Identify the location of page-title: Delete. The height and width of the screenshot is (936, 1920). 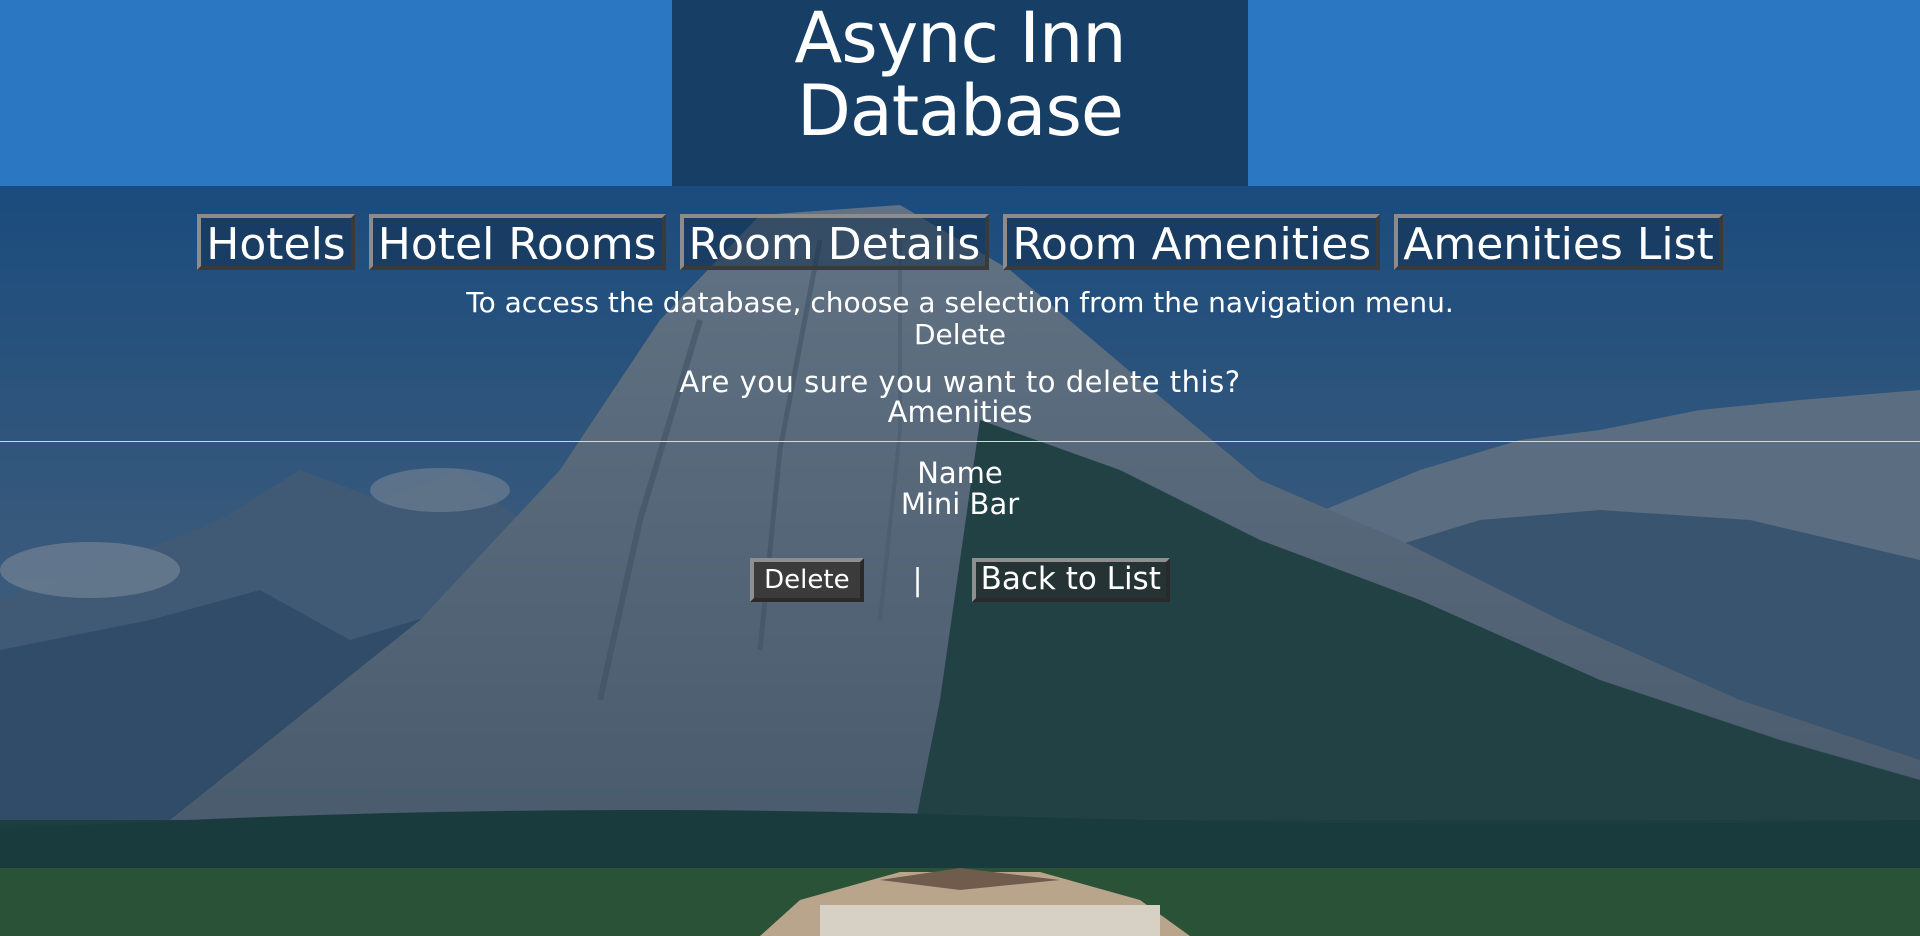
(960, 334).